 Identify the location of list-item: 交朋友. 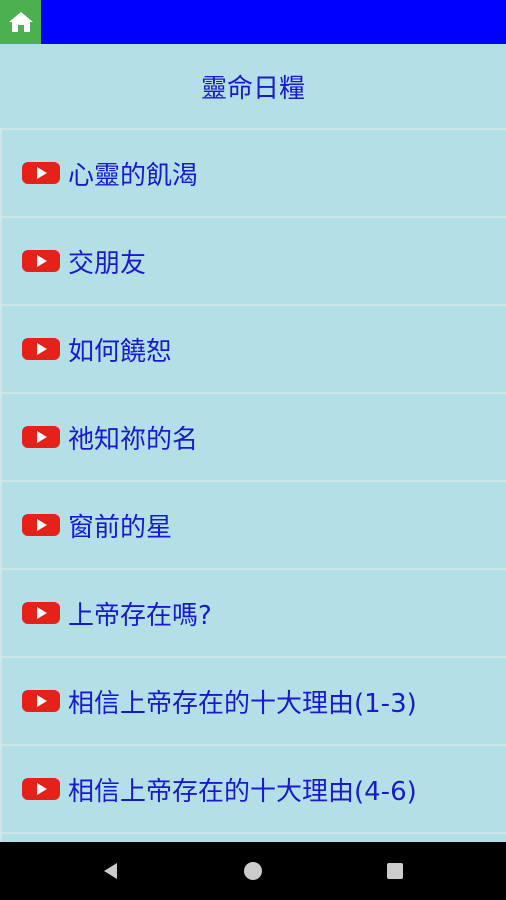
(253, 260).